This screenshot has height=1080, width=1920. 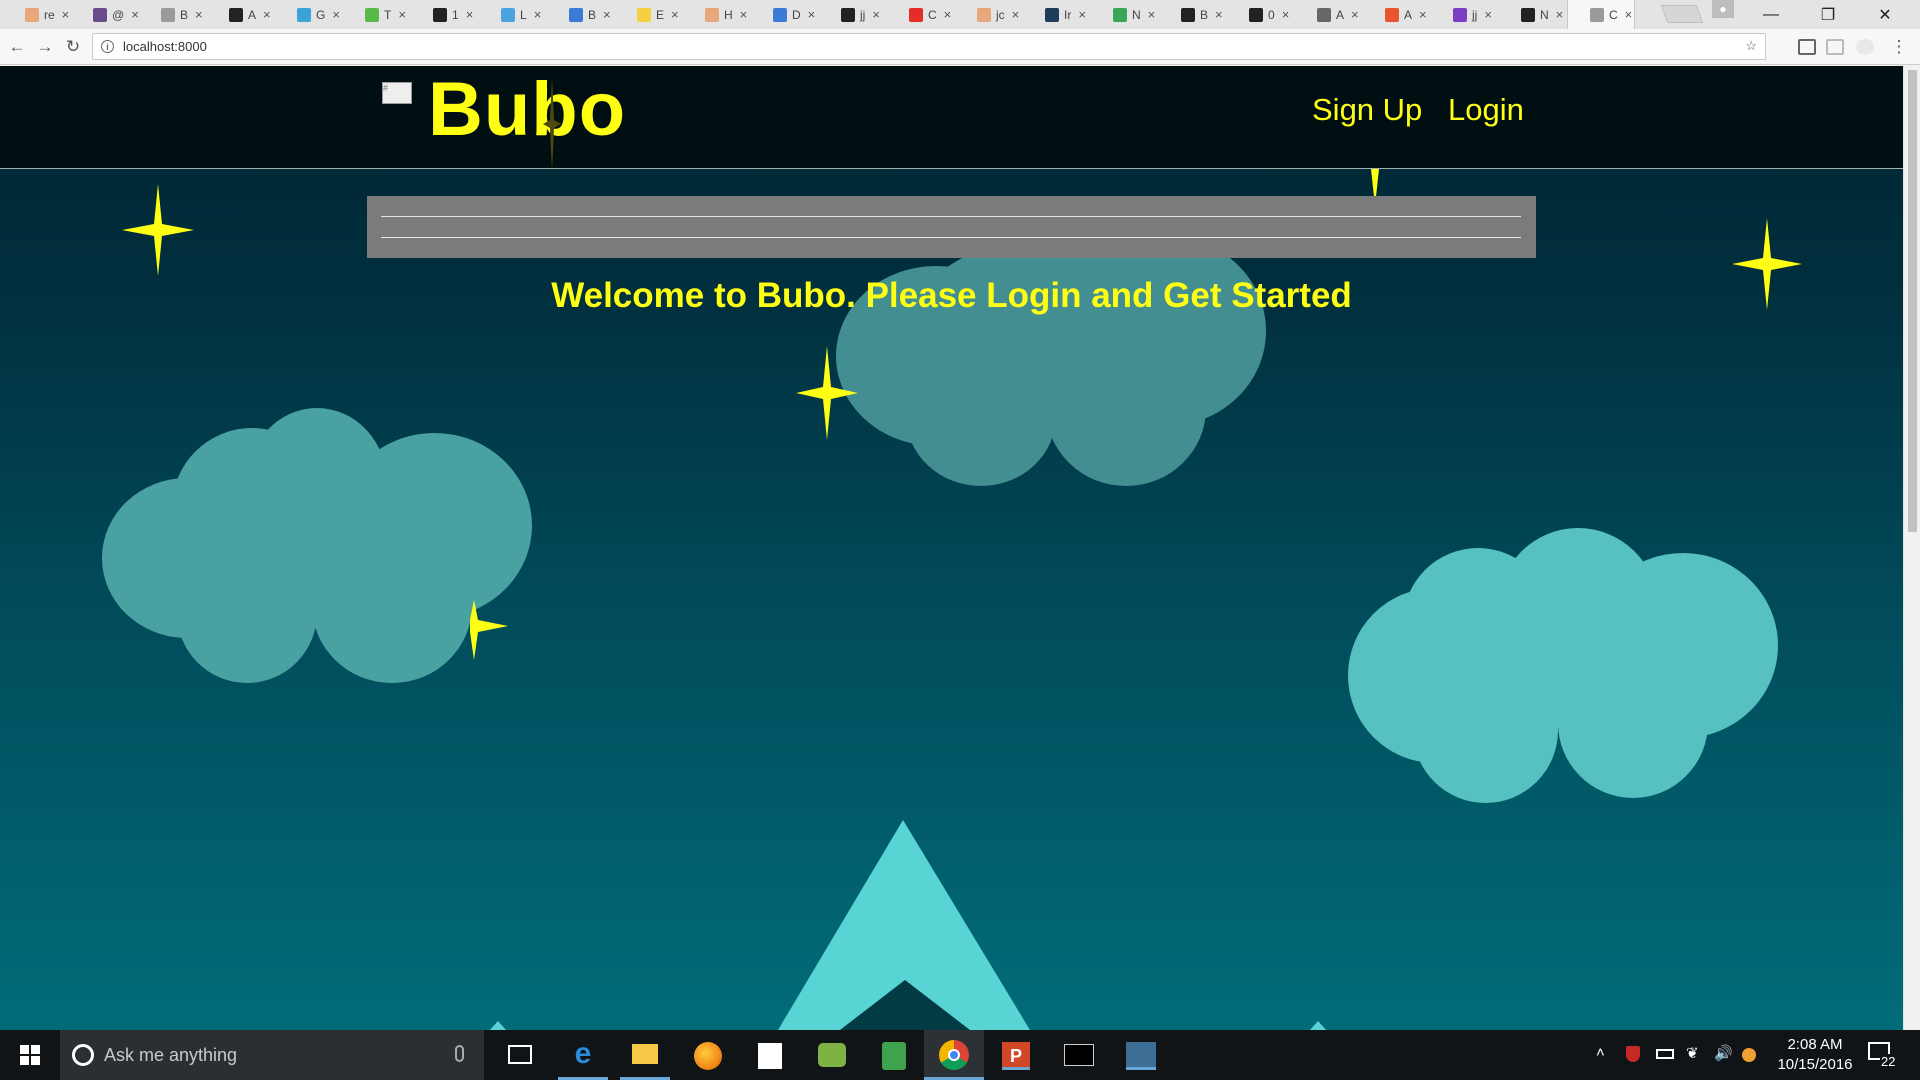 I want to click on browser-tab: @ ×, so click(x=105, y=14).